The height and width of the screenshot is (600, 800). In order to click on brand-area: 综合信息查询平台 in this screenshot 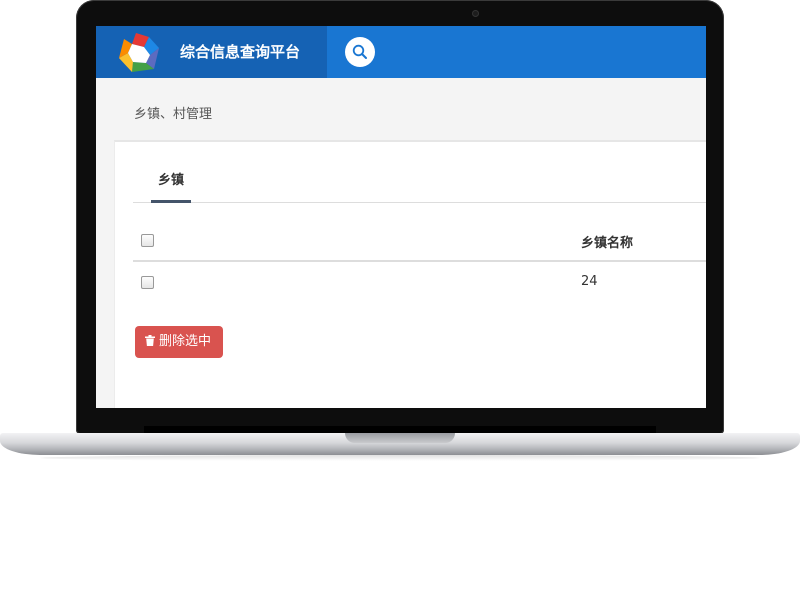, I will do `click(211, 52)`.